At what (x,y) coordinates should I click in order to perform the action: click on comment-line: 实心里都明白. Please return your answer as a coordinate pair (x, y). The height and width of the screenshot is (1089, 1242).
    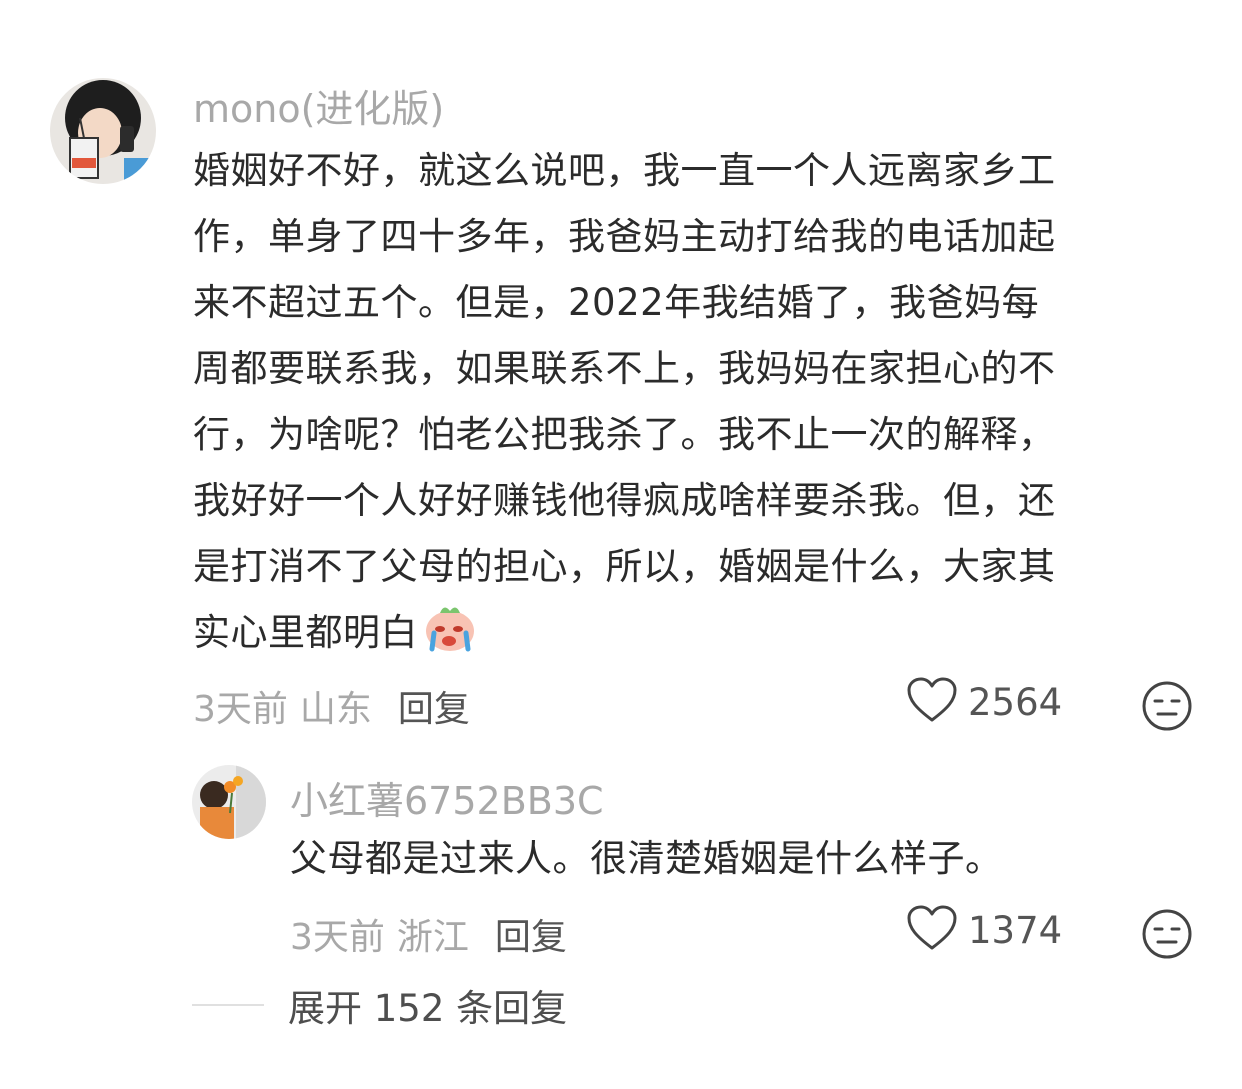
    Looking at the image, I should click on (305, 632).